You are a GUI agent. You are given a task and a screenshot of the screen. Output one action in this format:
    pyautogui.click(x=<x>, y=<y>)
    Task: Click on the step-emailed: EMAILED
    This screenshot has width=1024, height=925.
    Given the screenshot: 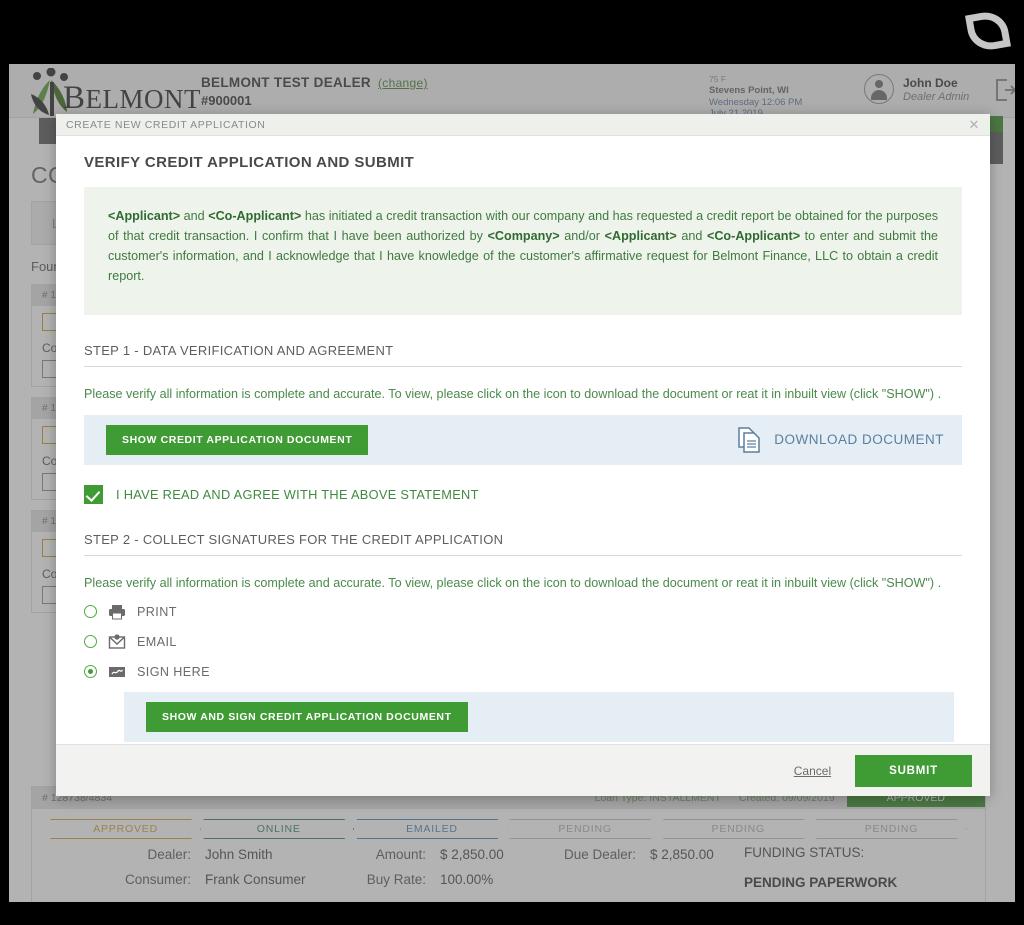 What is the action you would take?
    pyautogui.click(x=431, y=829)
    